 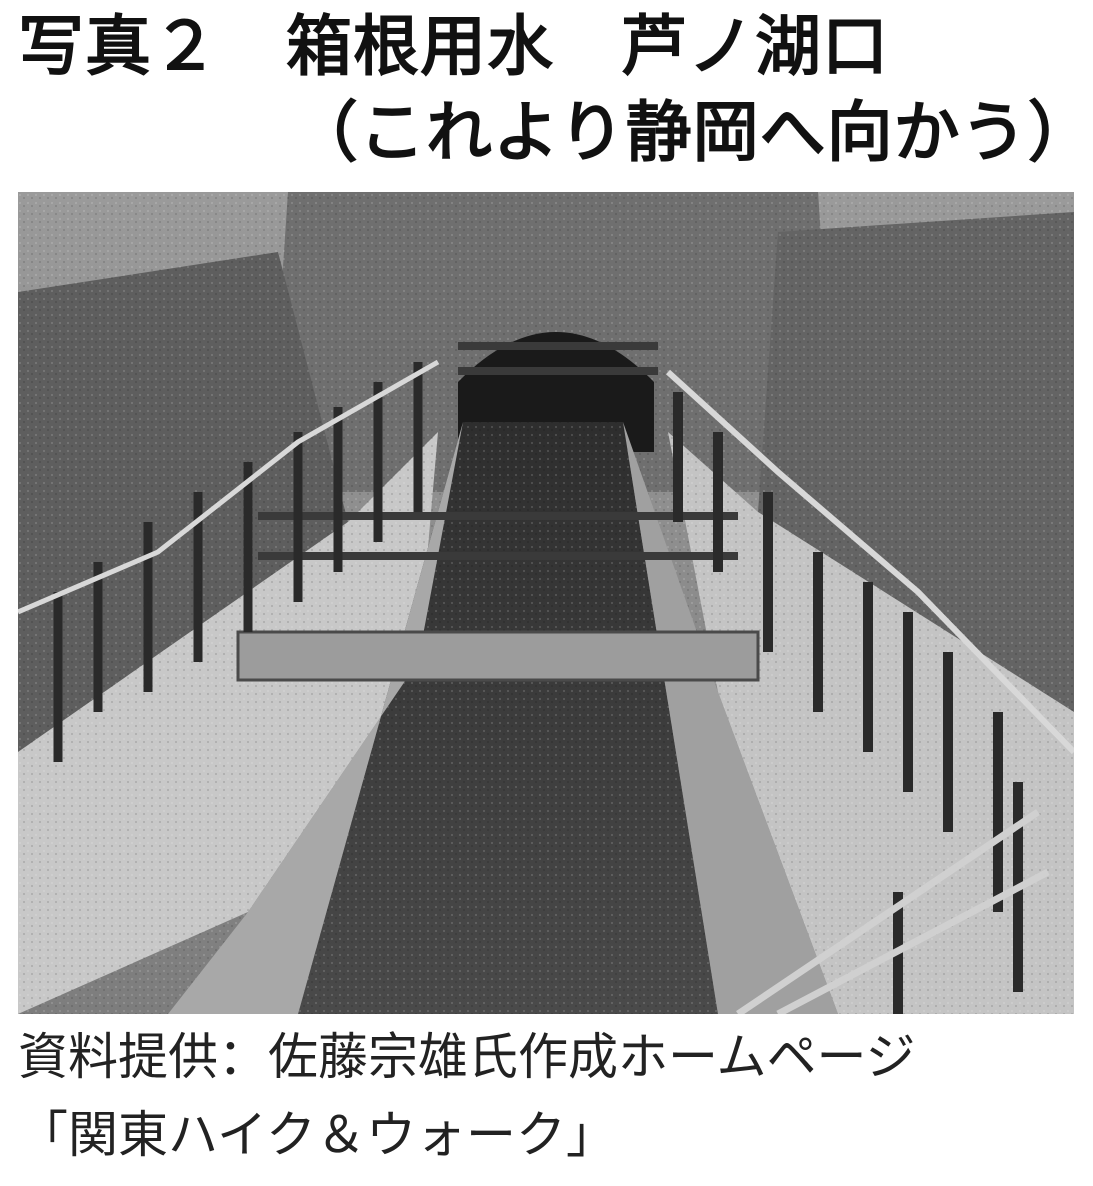 What do you see at coordinates (317, 1135) in the screenshot?
I see `source-caption-line-2: 「関東ハイク＆ウォーク」` at bounding box center [317, 1135].